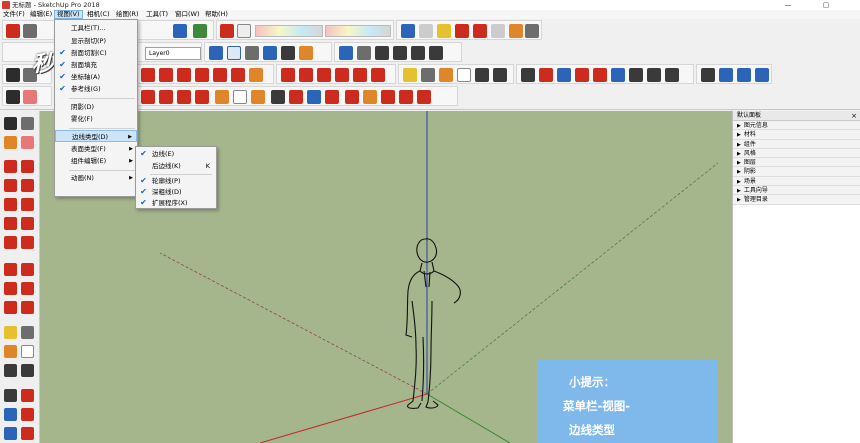 This screenshot has width=860, height=443. What do you see at coordinates (546, 75) in the screenshot?
I see `pan-icon` at bounding box center [546, 75].